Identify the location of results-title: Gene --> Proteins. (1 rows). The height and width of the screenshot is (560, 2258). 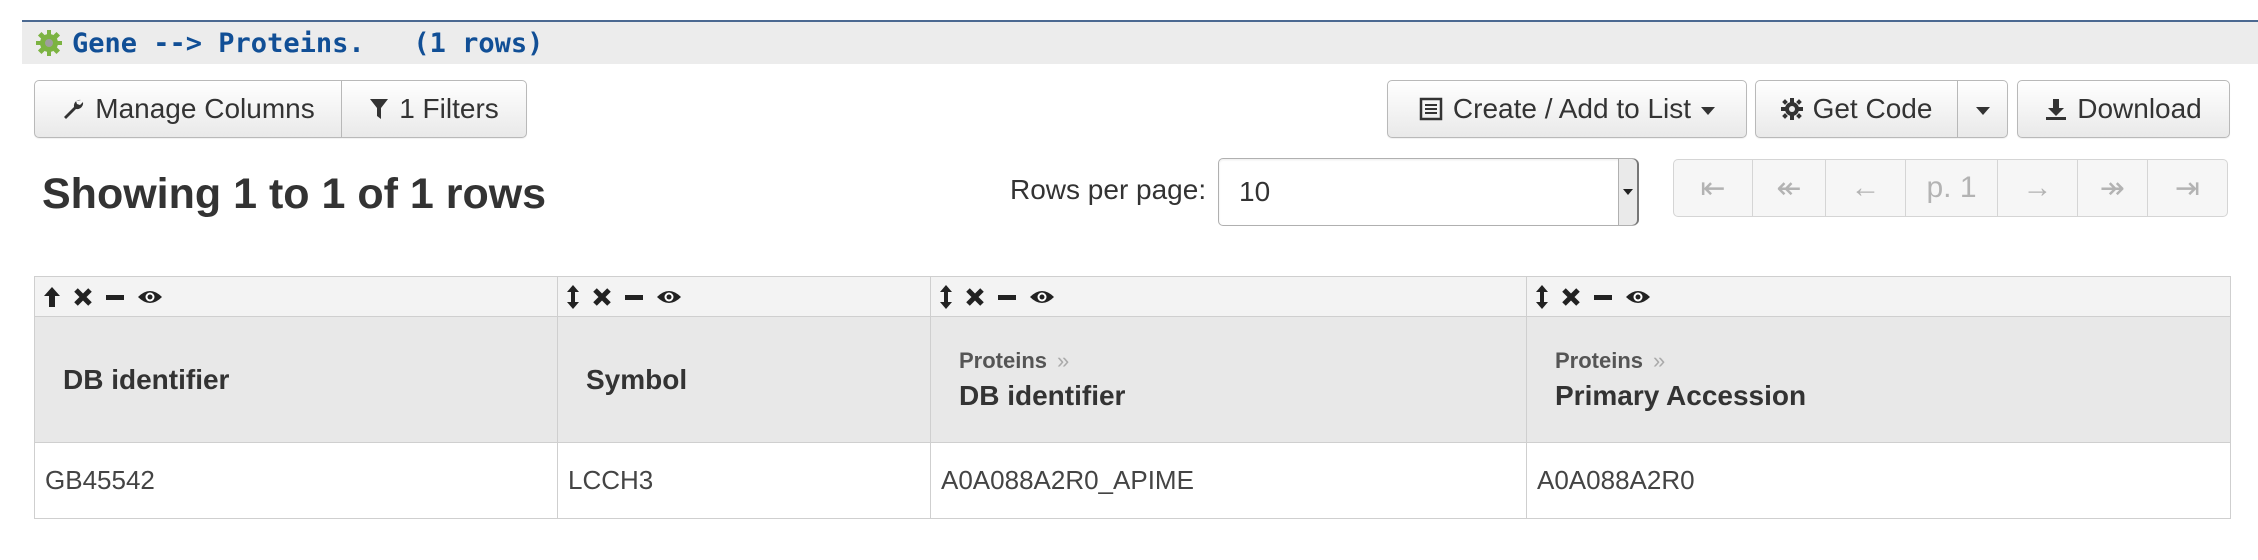
(308, 43).